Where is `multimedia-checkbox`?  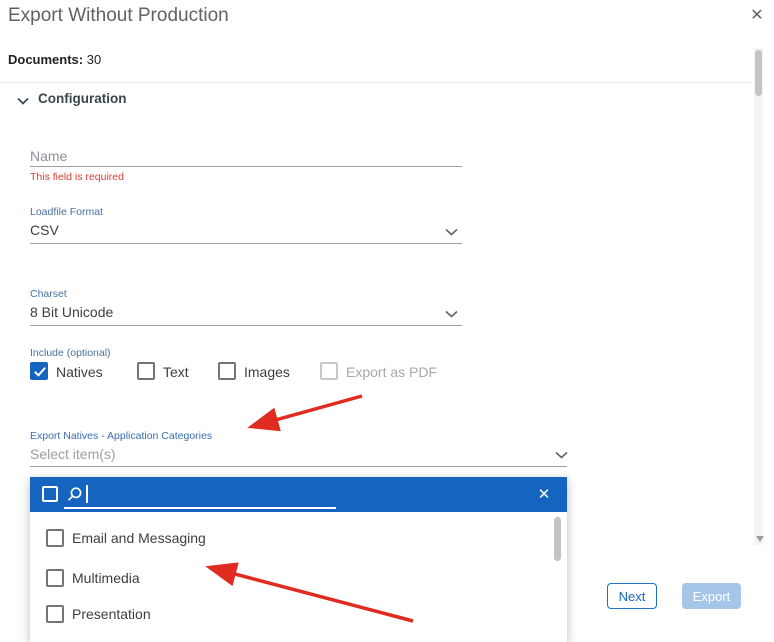 multimedia-checkbox is located at coordinates (55, 578).